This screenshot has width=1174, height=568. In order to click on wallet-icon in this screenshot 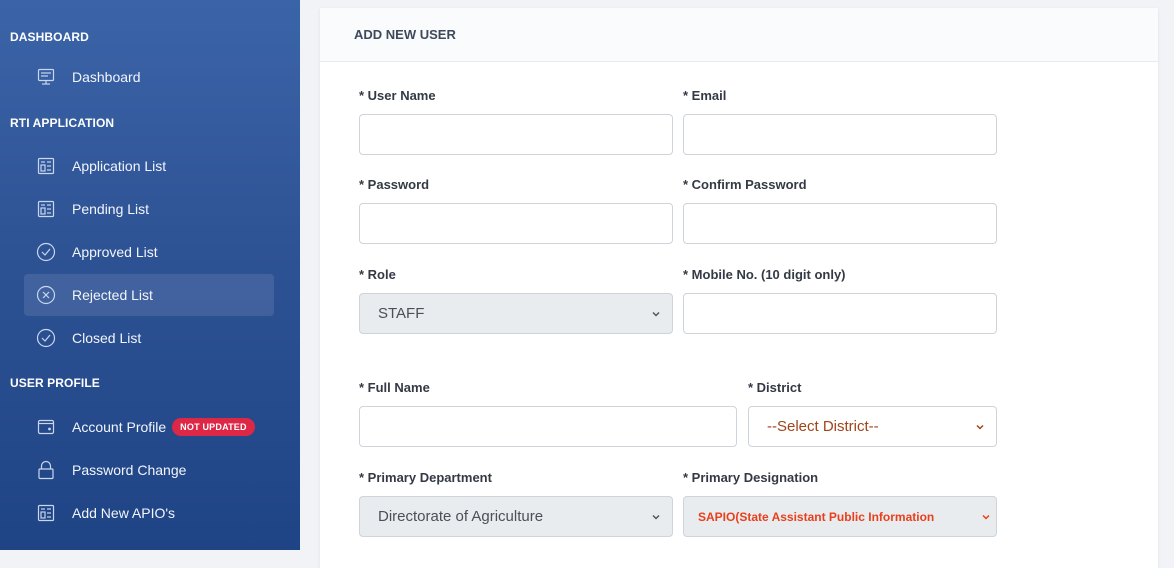, I will do `click(46, 427)`.